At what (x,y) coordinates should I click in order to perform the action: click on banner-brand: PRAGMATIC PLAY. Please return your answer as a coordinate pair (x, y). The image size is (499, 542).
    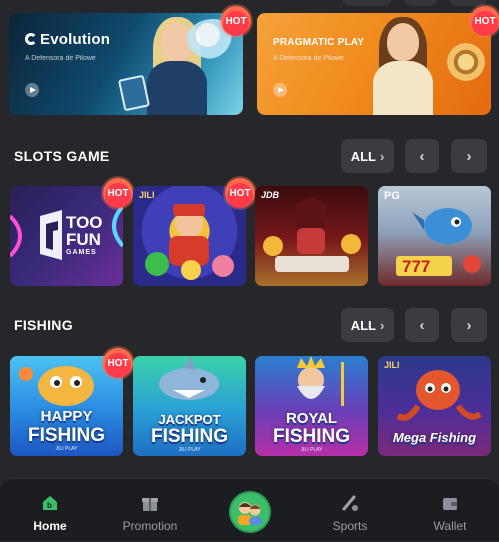
    Looking at the image, I should click on (319, 42).